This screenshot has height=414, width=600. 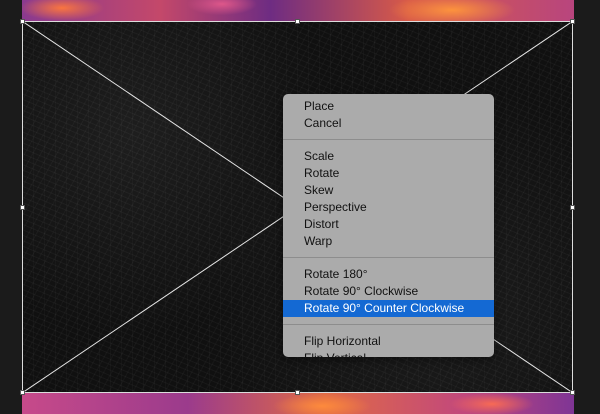 I want to click on menu-item-rotate: Rotate, so click(x=388, y=173).